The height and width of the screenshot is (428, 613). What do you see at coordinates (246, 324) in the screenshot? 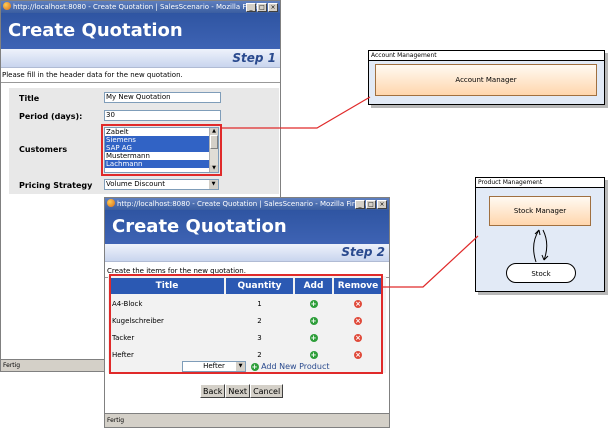
I see `items-highlight` at bounding box center [246, 324].